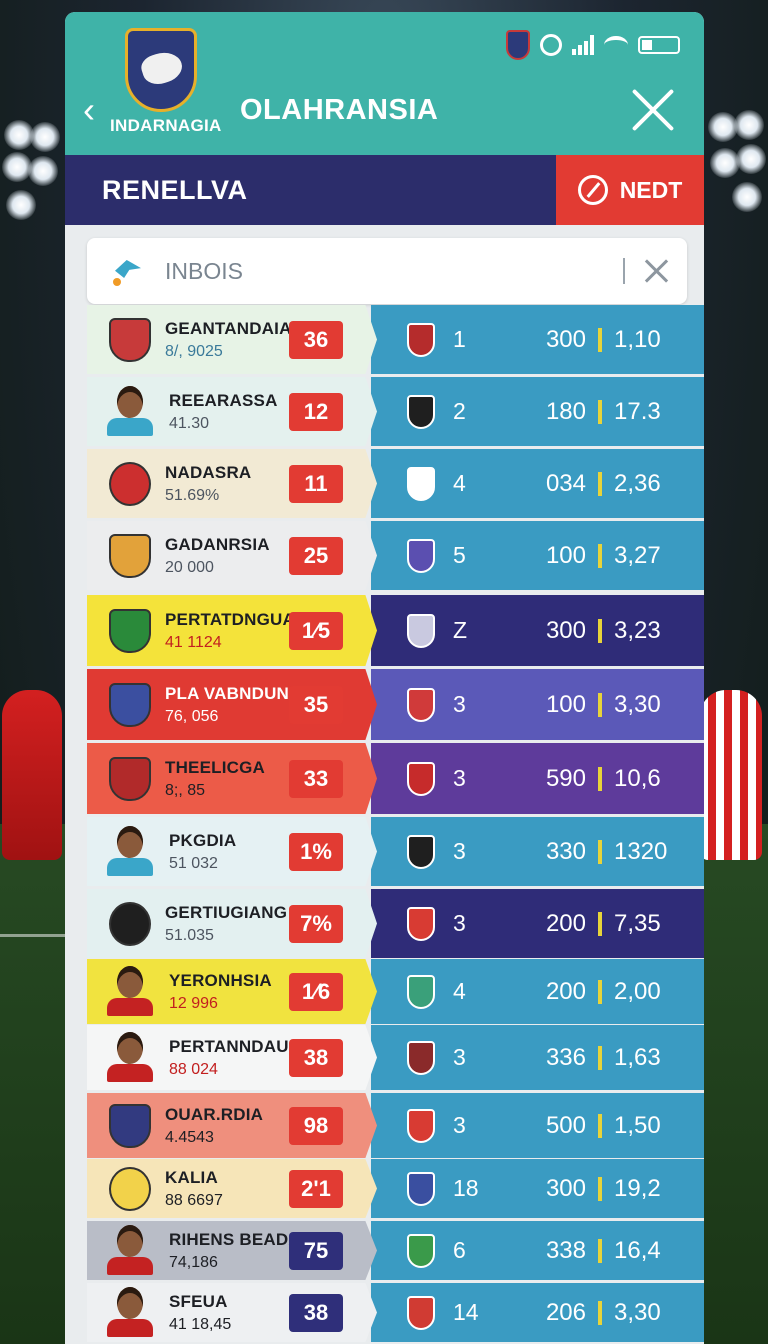 Image resolution: width=768 pixels, height=1344 pixels. What do you see at coordinates (198, 1301) in the screenshot?
I see `team-name: SFEUA` at bounding box center [198, 1301].